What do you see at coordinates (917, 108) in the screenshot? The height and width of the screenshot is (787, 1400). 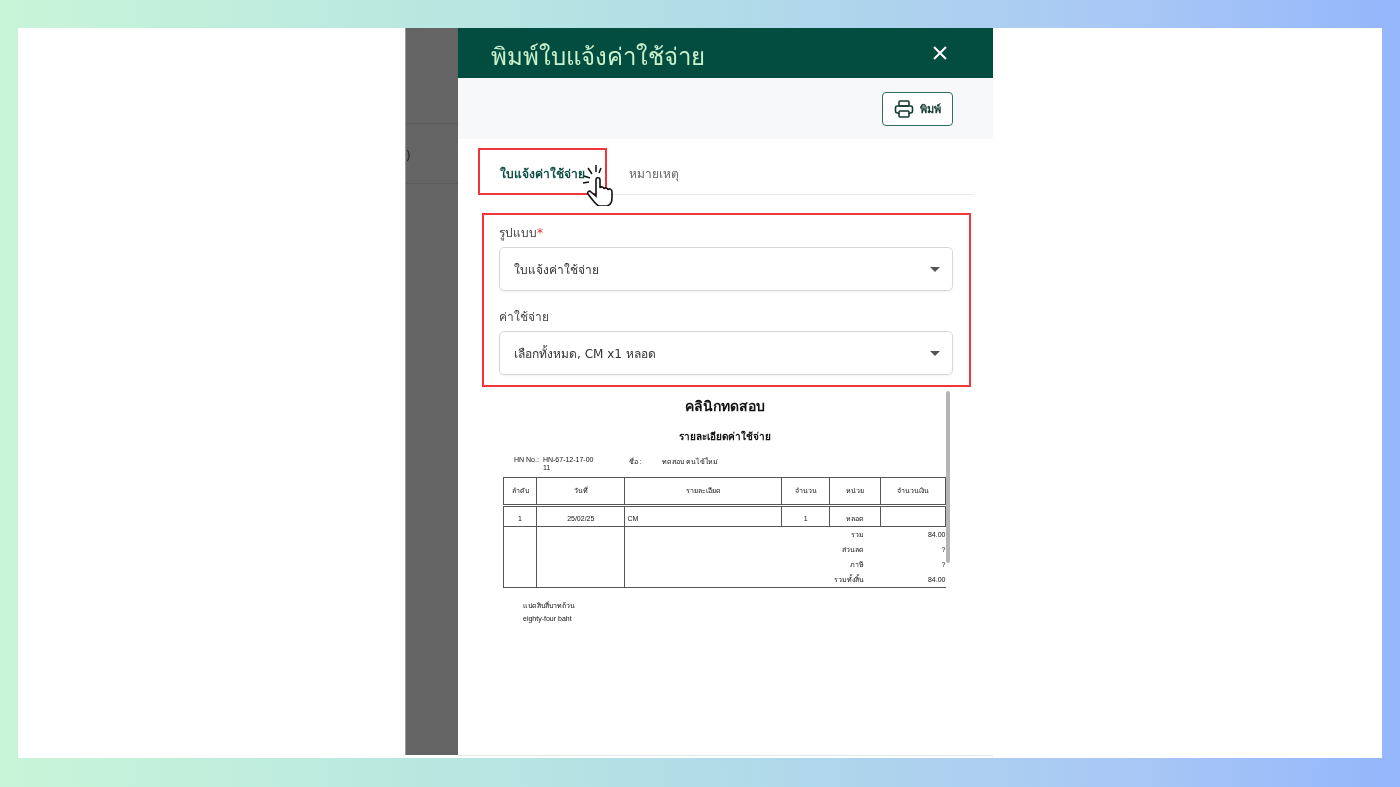 I see `print-button: พิมพ์` at bounding box center [917, 108].